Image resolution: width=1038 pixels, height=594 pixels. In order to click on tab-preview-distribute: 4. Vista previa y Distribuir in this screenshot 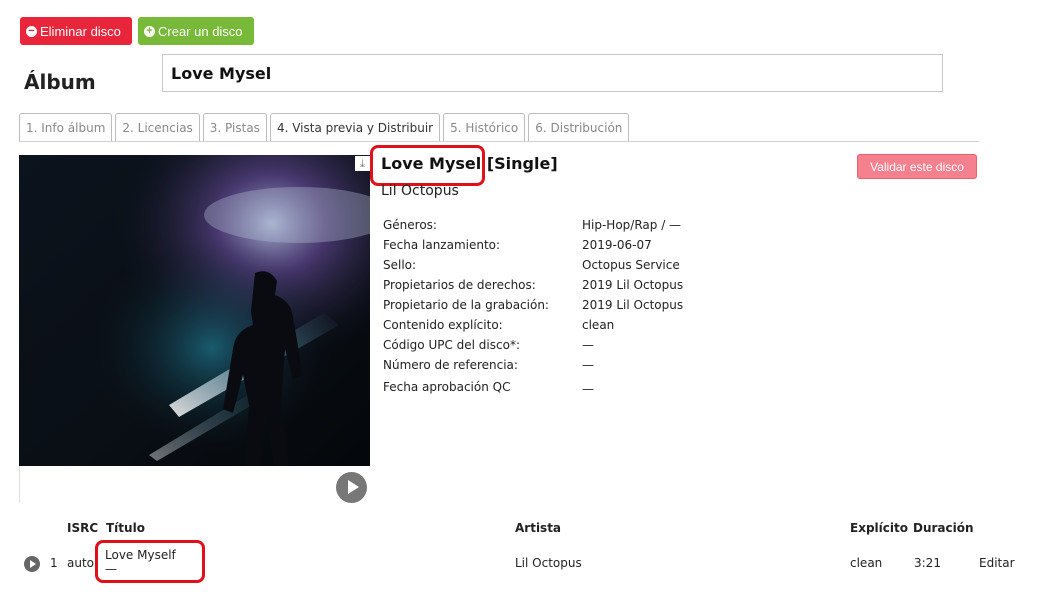, I will do `click(355, 127)`.